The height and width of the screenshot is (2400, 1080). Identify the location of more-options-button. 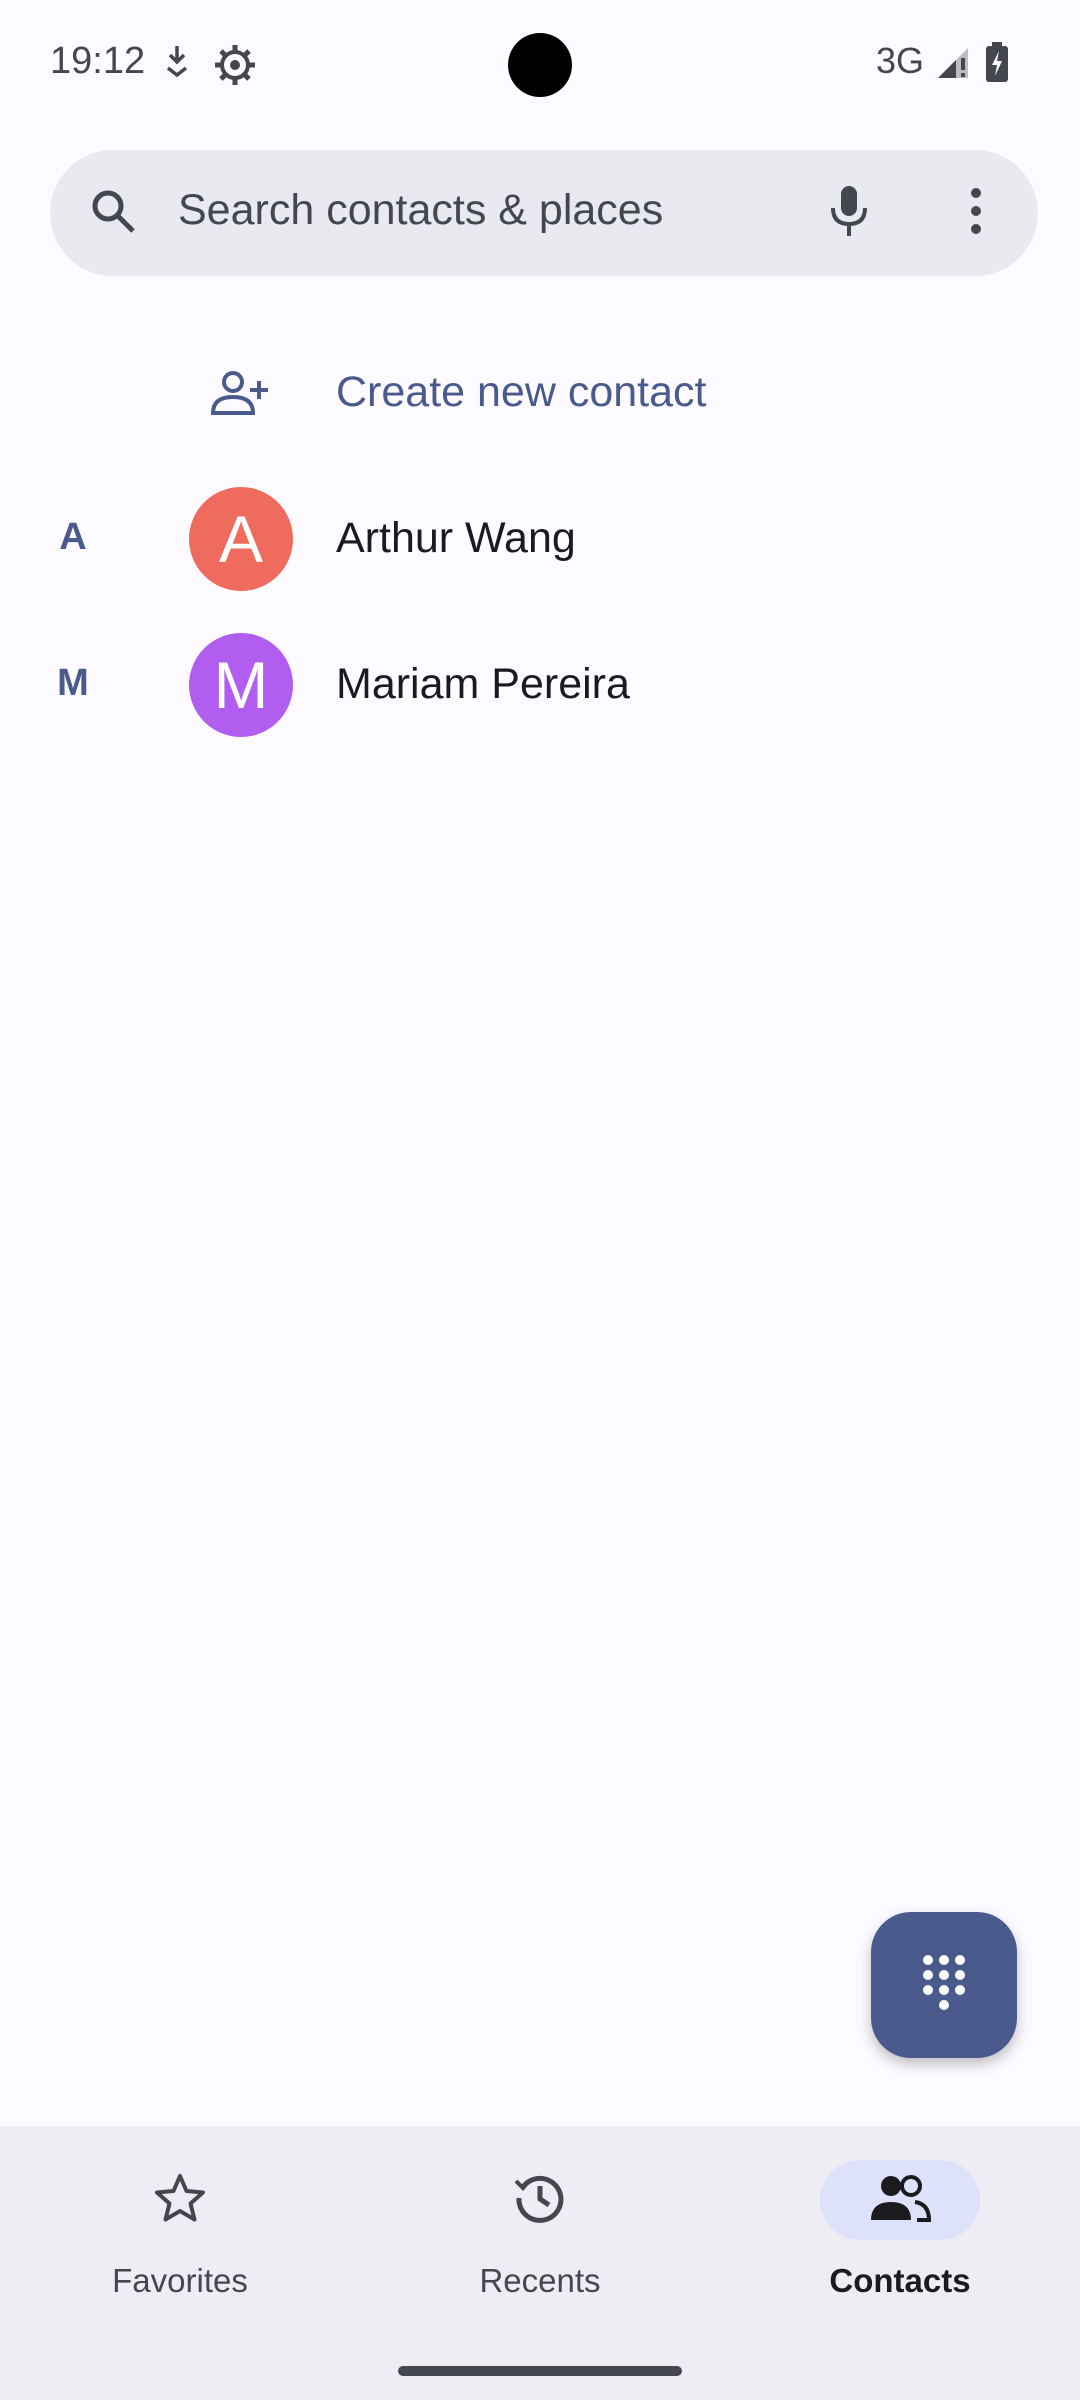
(976, 213).